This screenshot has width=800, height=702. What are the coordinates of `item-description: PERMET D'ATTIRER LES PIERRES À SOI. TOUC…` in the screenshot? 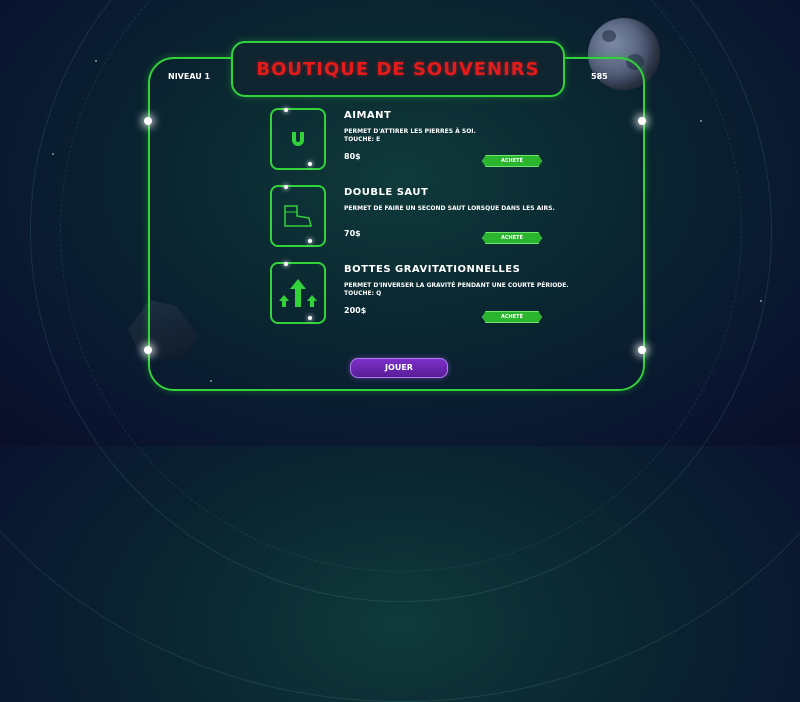 It's located at (410, 135).